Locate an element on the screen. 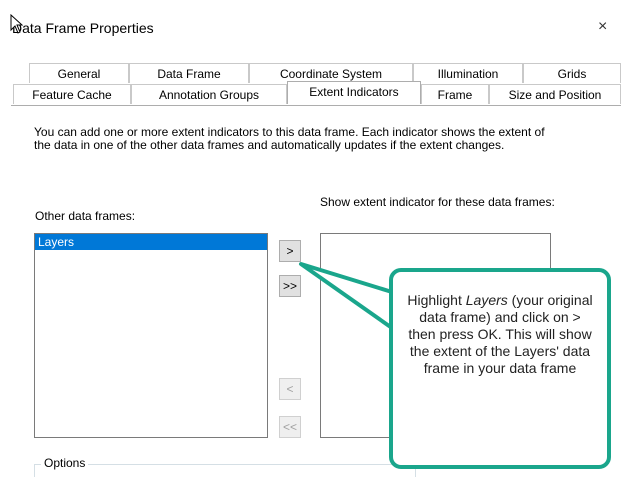 The image size is (621, 477). tab-panel-border is located at coordinates (316, 105).